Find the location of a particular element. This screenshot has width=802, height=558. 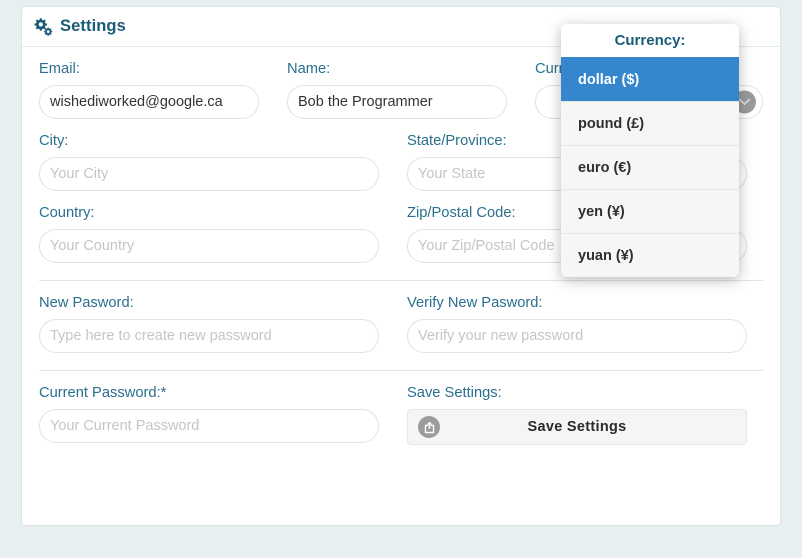

form-row-new-password: New Pasword: Verify New Pasword: is located at coordinates (401, 323).